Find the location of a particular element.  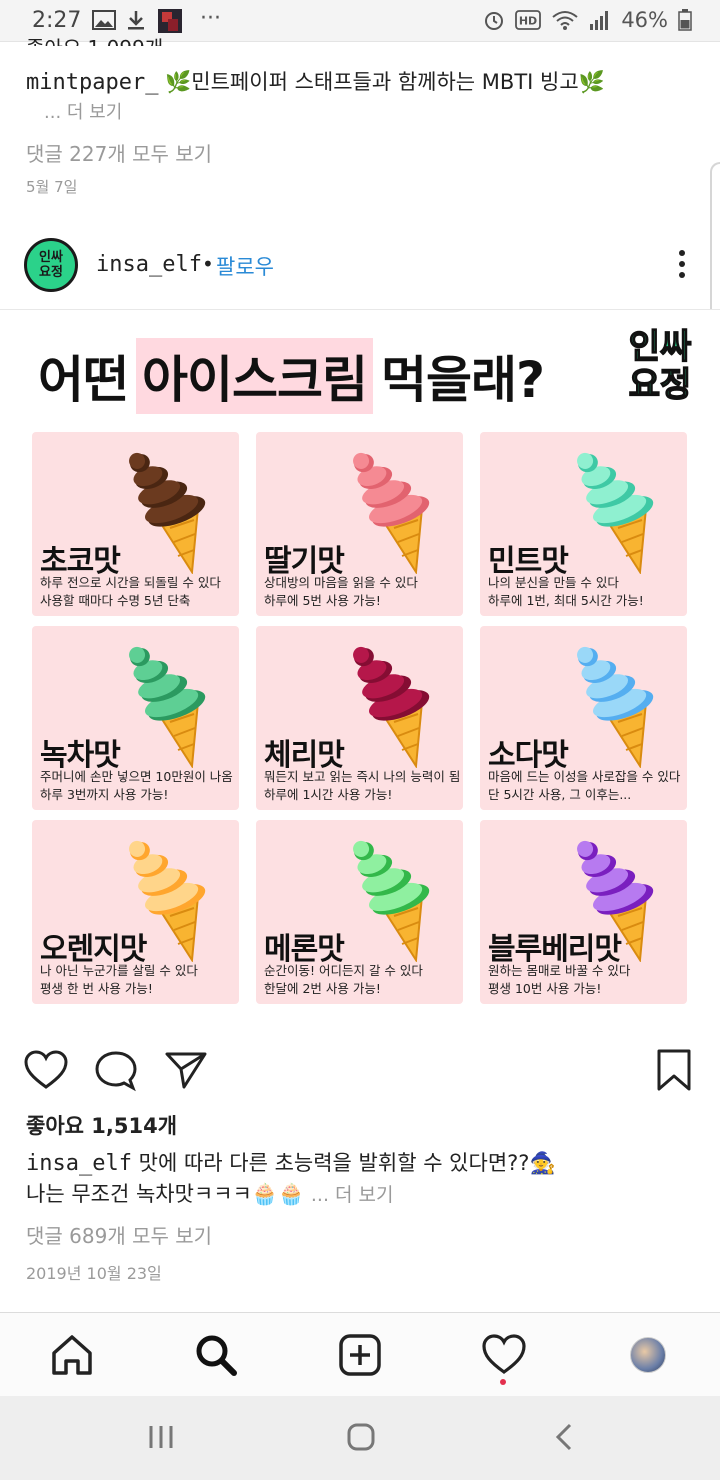

flavor-description: 나 아닌 누군가를 살릴 수 있다평생 한 번 사용 가능! is located at coordinates (119, 980).